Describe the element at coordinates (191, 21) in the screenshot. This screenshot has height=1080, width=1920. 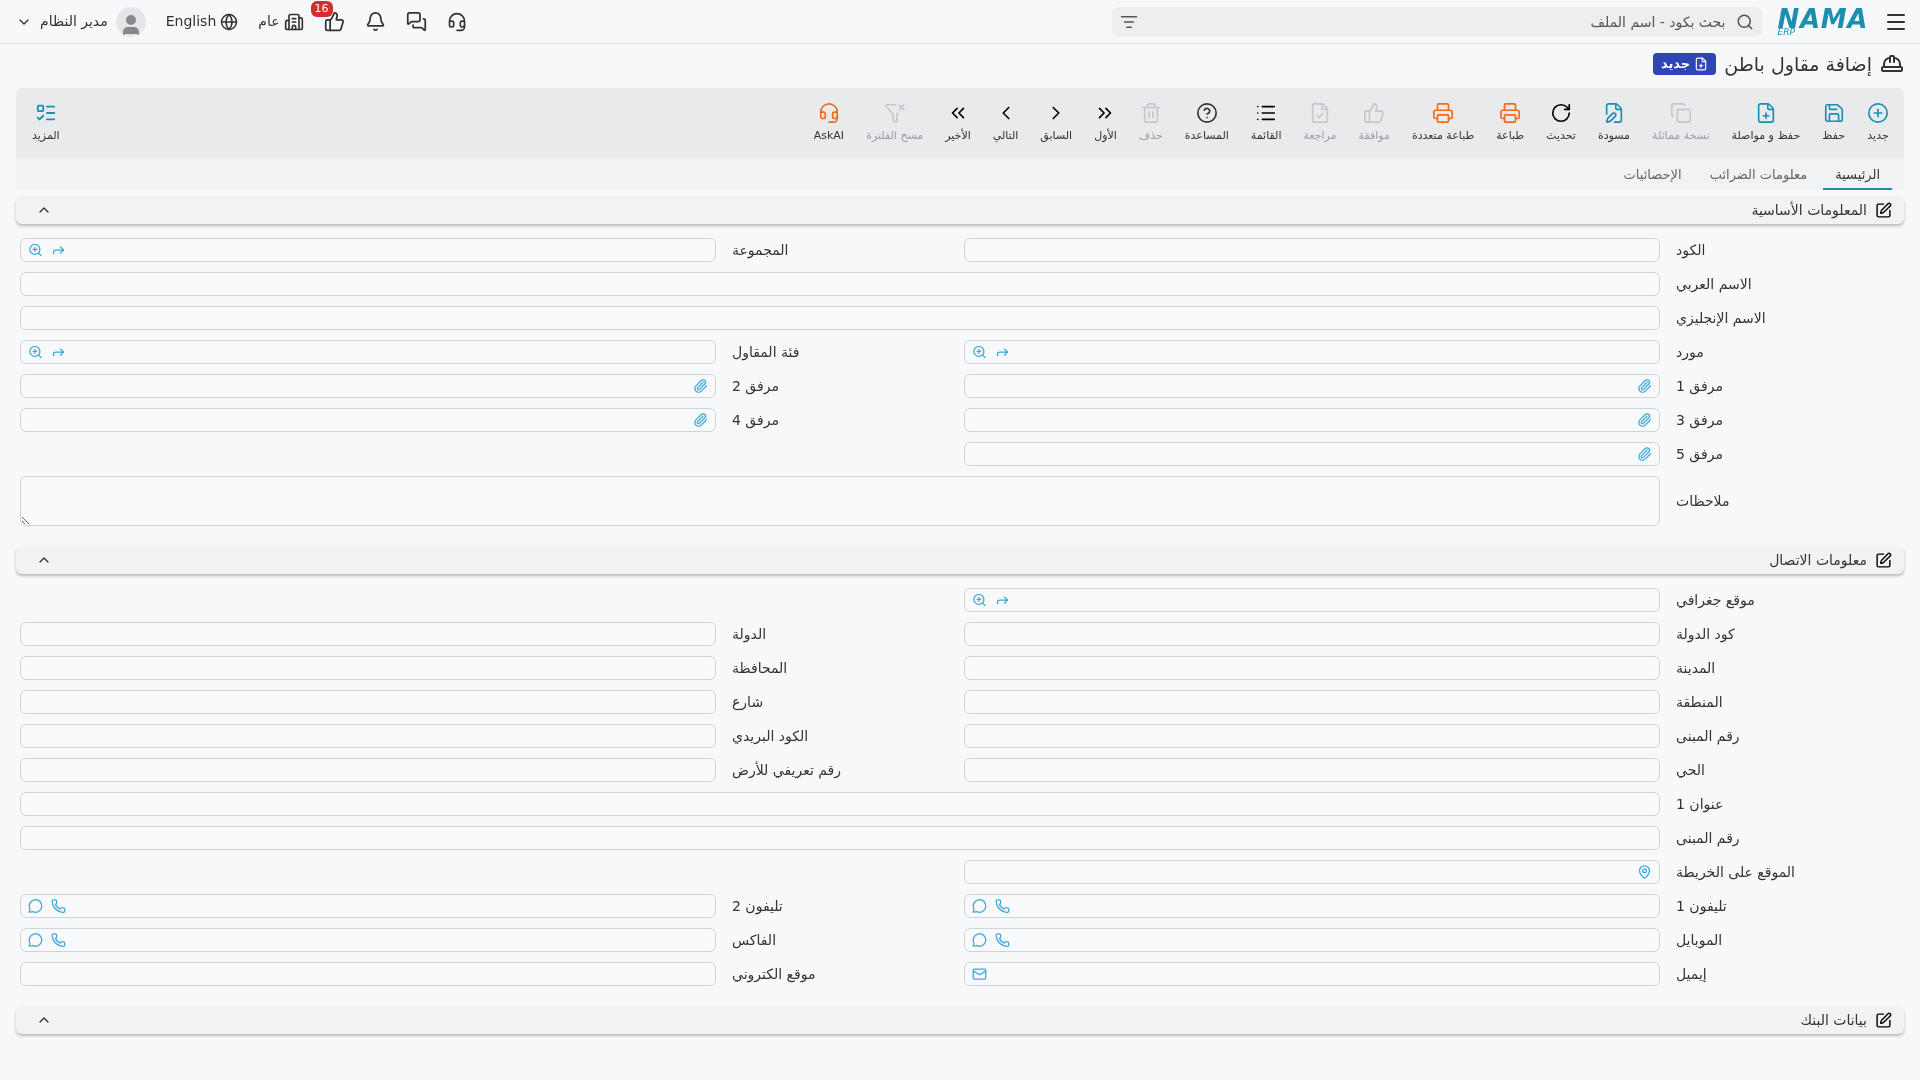
I see `language-link: English` at that location.